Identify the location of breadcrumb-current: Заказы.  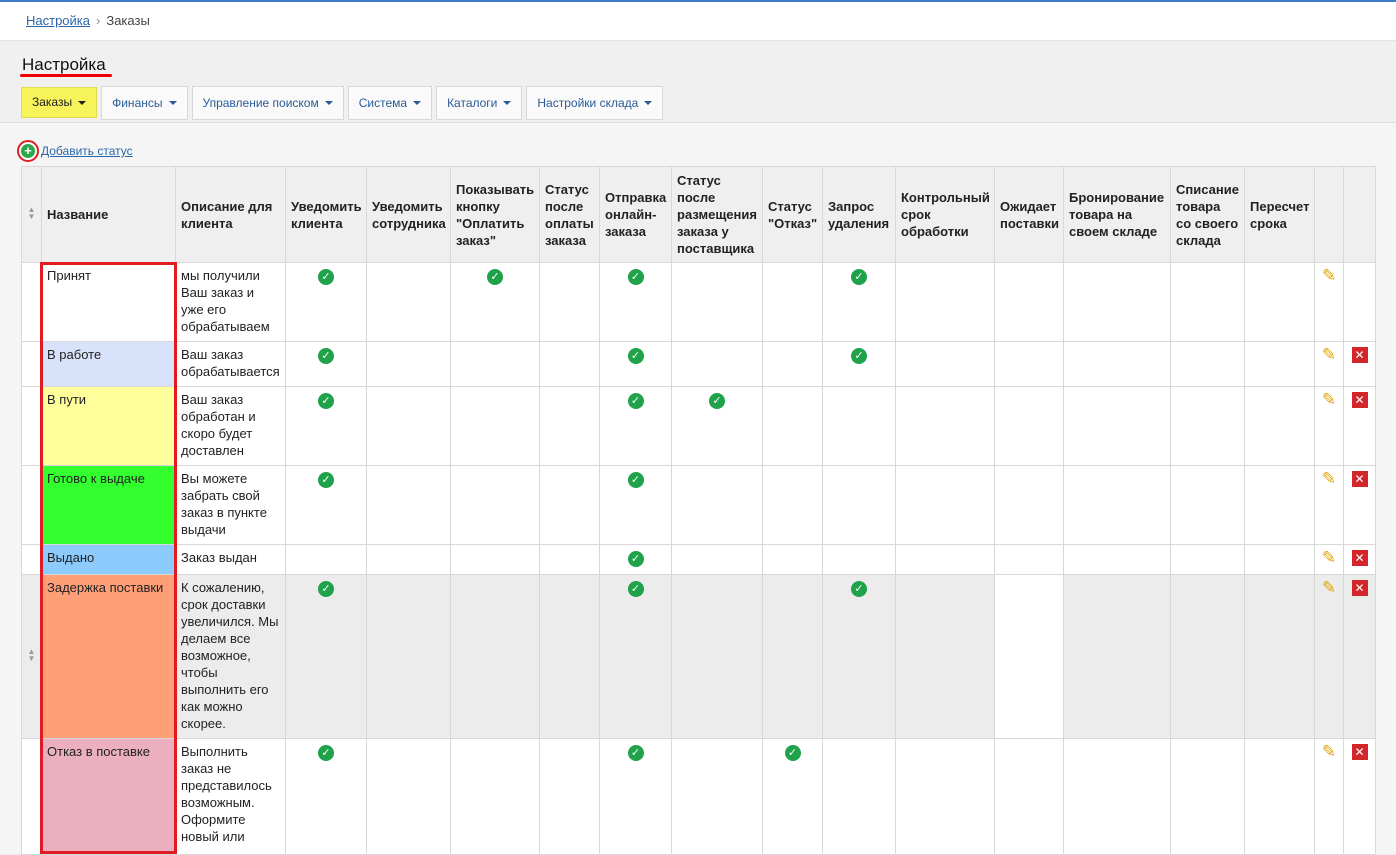
(128, 20).